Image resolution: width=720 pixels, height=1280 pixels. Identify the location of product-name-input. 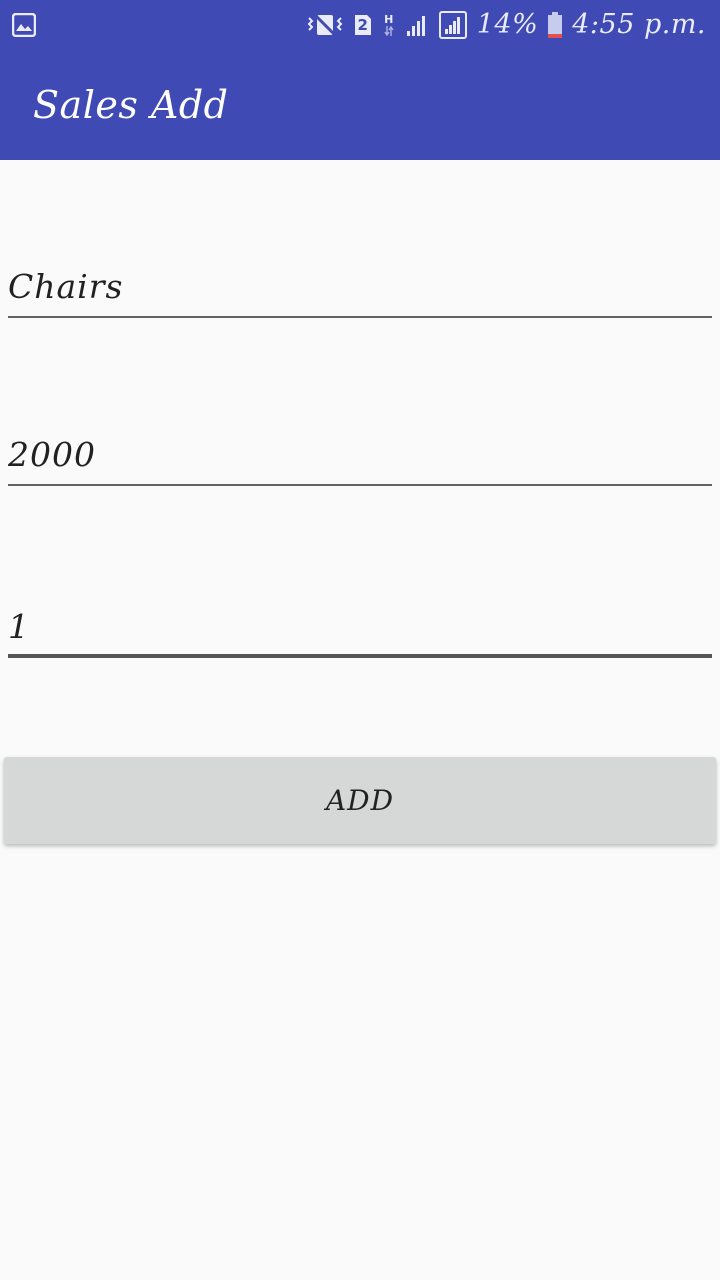
(360, 286).